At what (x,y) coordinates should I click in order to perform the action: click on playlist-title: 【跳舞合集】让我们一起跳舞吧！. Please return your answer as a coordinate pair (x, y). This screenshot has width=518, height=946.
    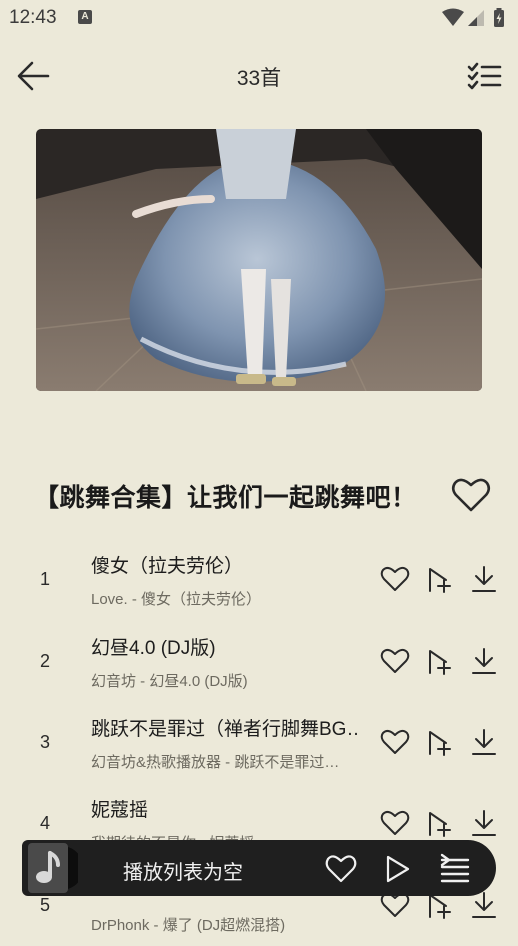
    Looking at the image, I should click on (225, 498).